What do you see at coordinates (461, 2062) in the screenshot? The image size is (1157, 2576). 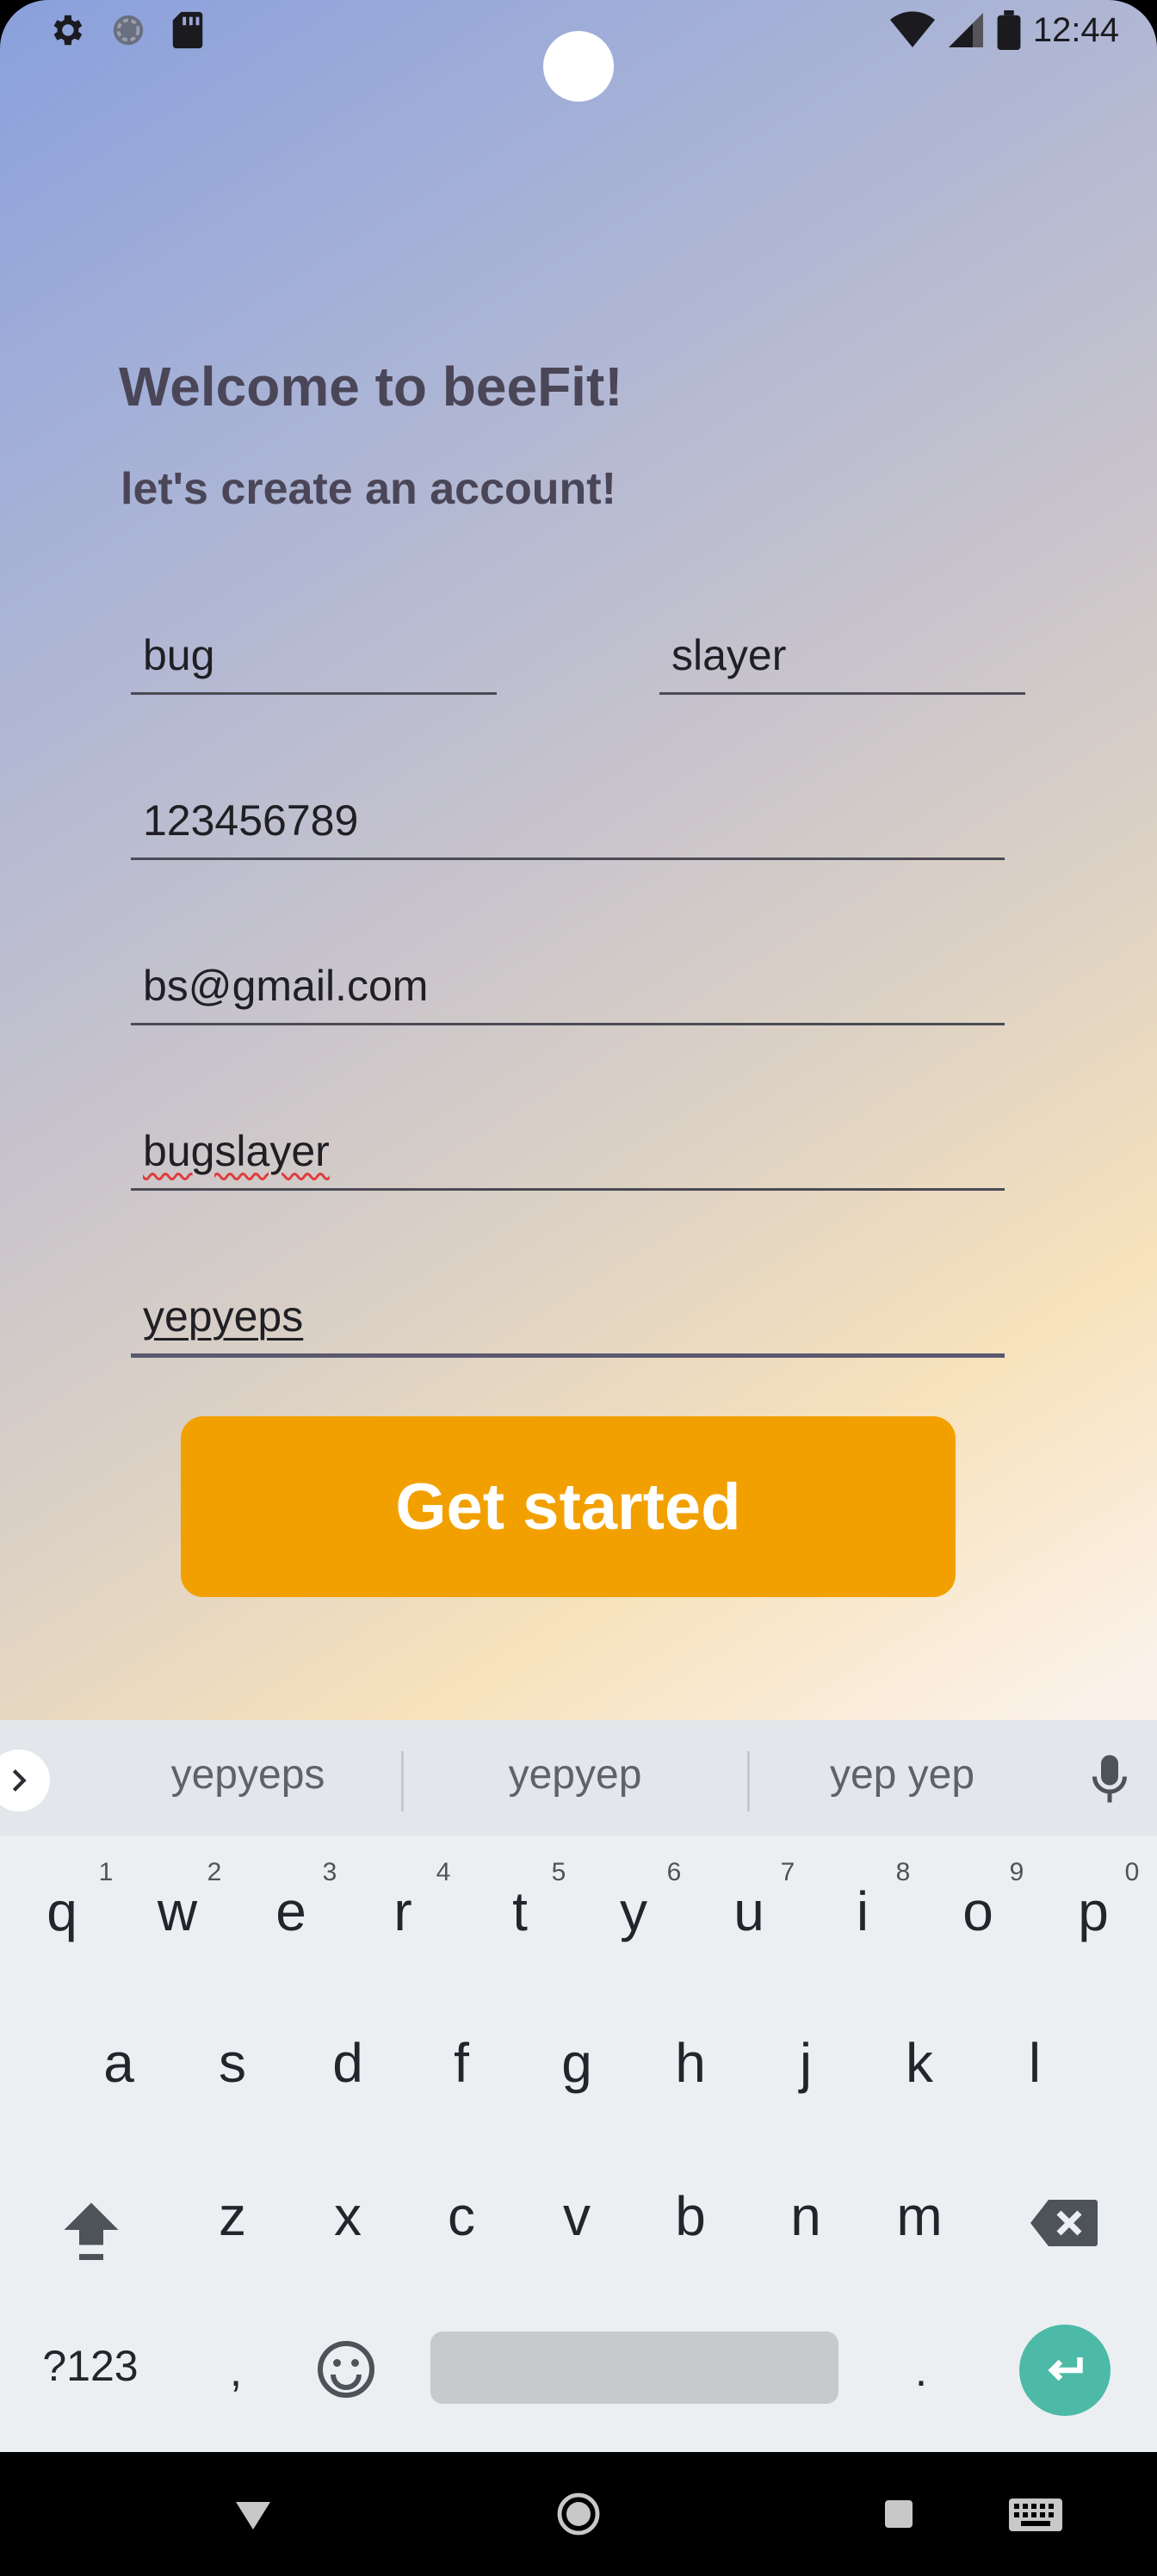 I see `key-f: f` at bounding box center [461, 2062].